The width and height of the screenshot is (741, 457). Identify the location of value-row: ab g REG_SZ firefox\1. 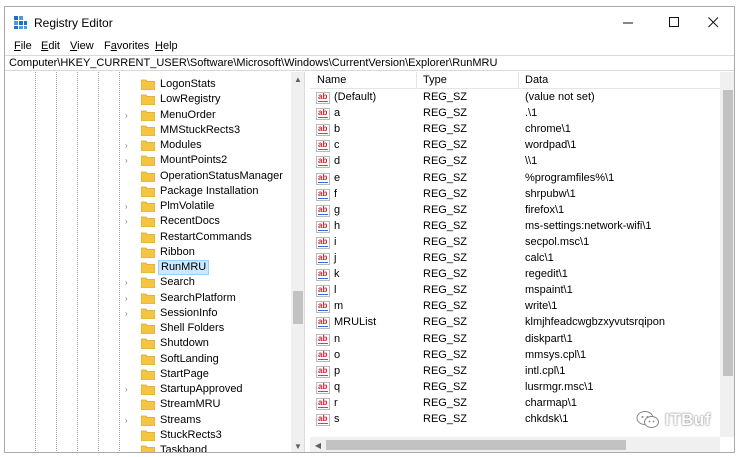
(515, 211).